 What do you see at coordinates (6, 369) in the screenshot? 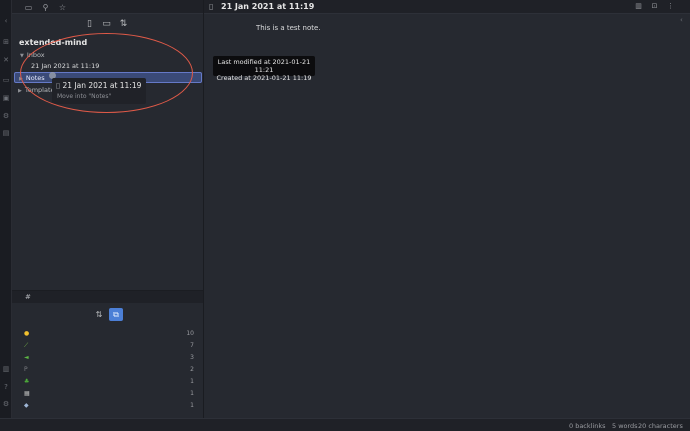
I see `vault-icon: ▥` at bounding box center [6, 369].